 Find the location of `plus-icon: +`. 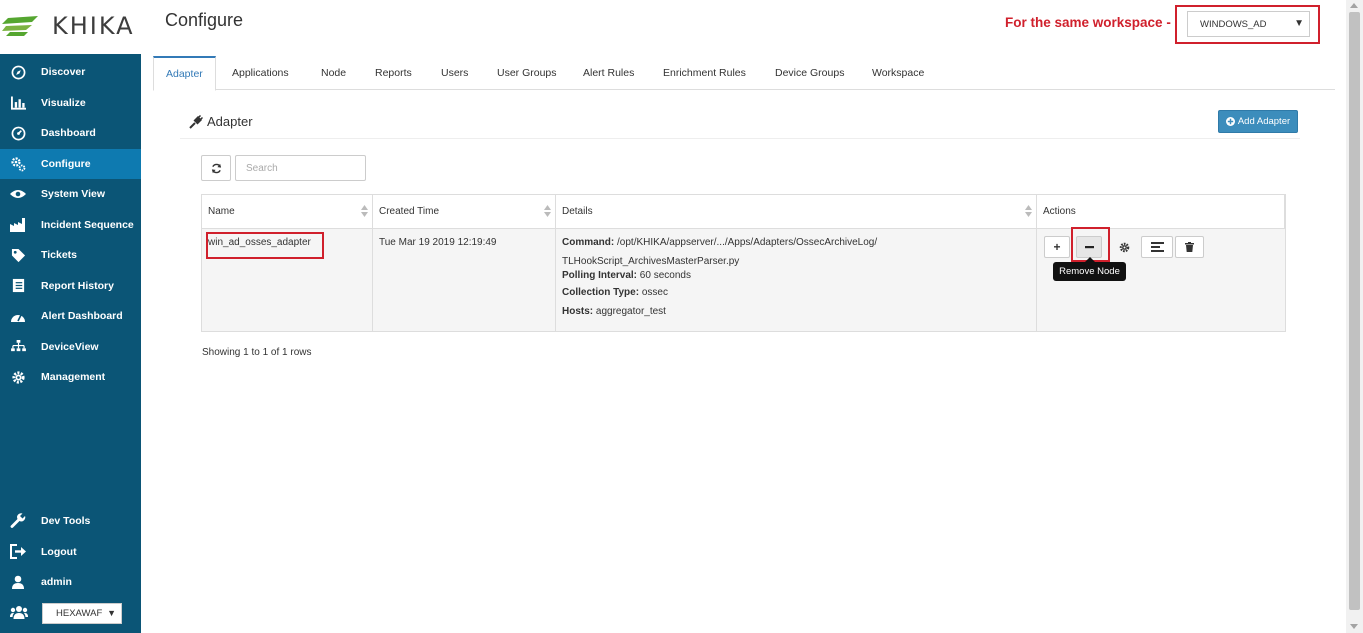

plus-icon: + is located at coordinates (1057, 247).